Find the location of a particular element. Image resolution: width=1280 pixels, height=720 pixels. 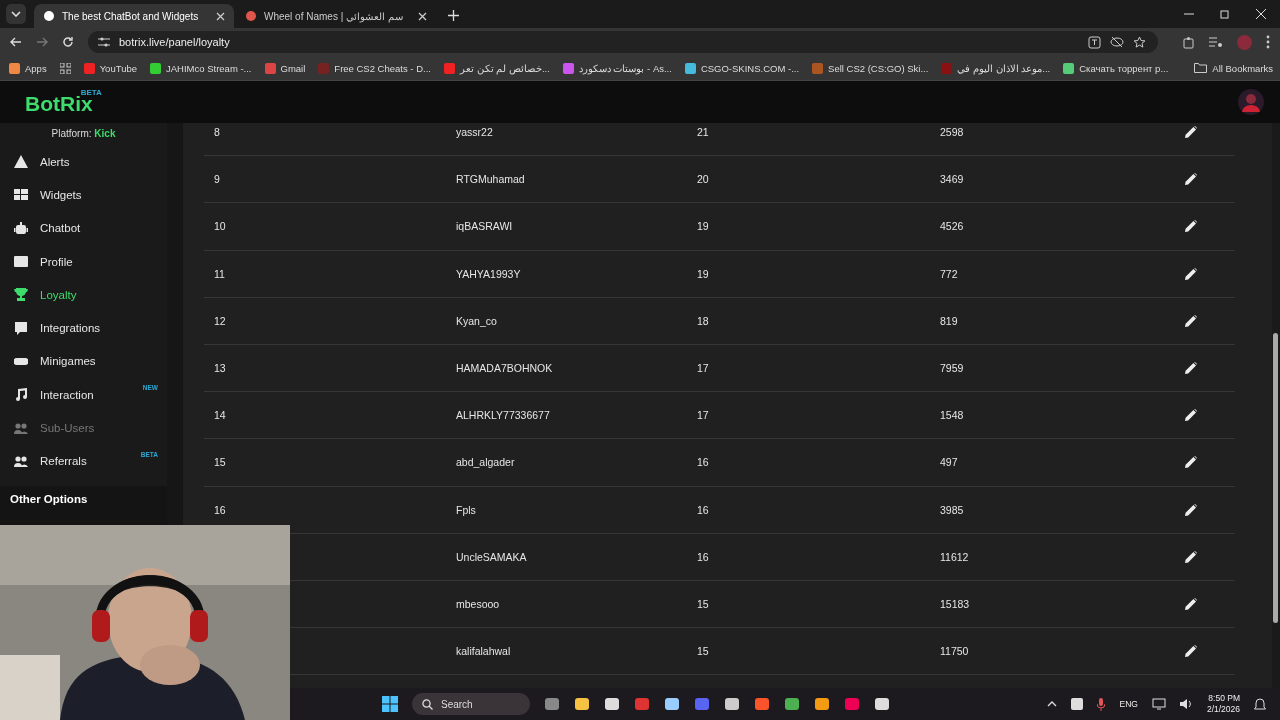

bookmark: YouTube is located at coordinates (110, 68).